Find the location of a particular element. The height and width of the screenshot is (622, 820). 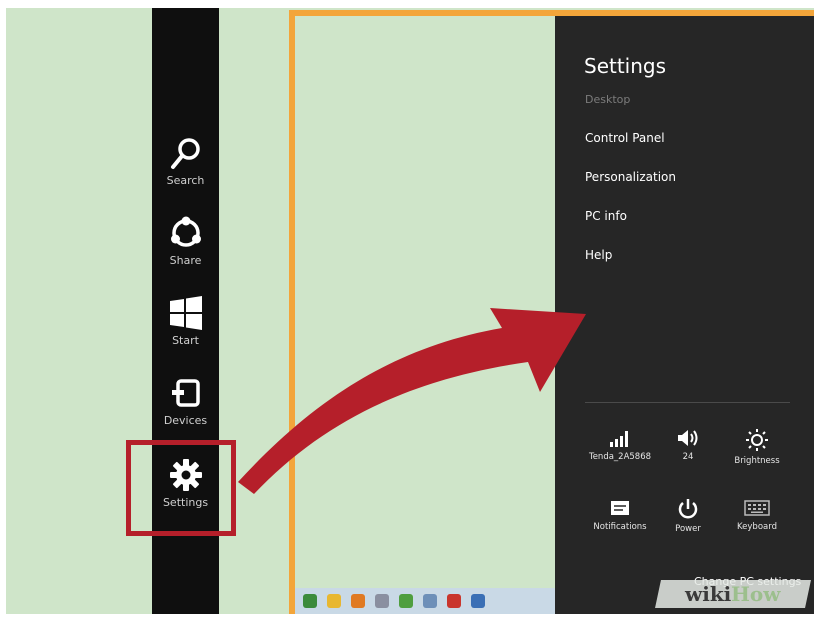

charms-bar: Search Share Start Devices Settings is located at coordinates (185, 311).